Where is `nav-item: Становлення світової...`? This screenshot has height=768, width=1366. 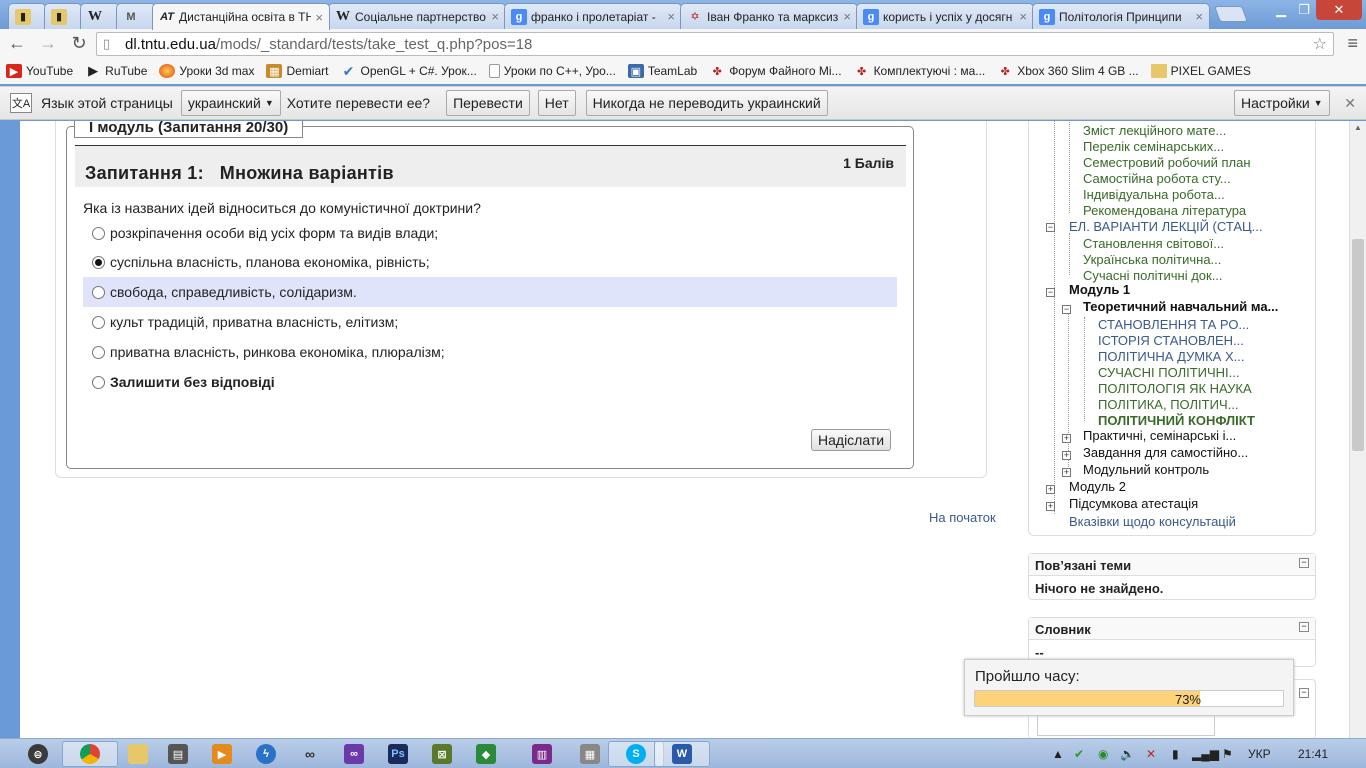 nav-item: Становлення світової... is located at coordinates (1153, 243).